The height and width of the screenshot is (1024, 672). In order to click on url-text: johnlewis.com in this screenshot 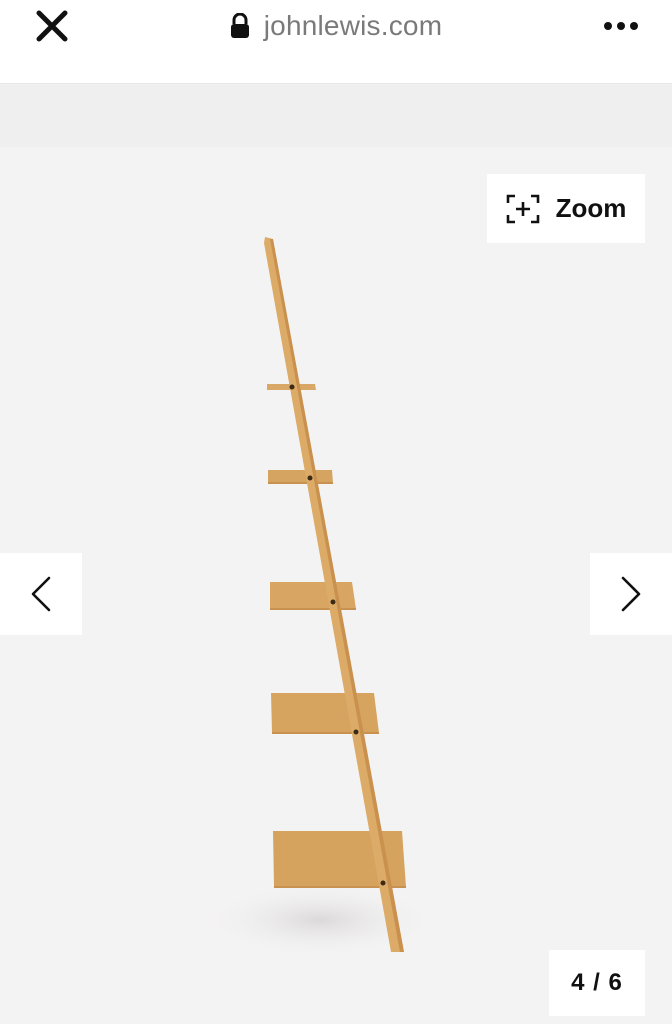, I will do `click(353, 25)`.